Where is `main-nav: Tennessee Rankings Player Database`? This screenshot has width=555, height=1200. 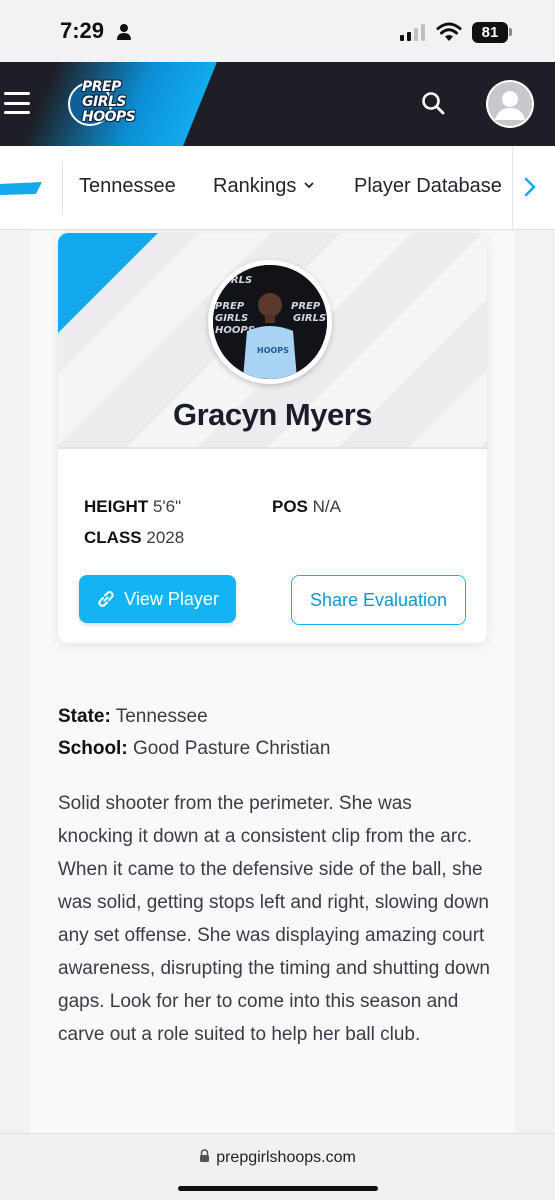 main-nav: Tennessee Rankings Player Database is located at coordinates (277, 188).